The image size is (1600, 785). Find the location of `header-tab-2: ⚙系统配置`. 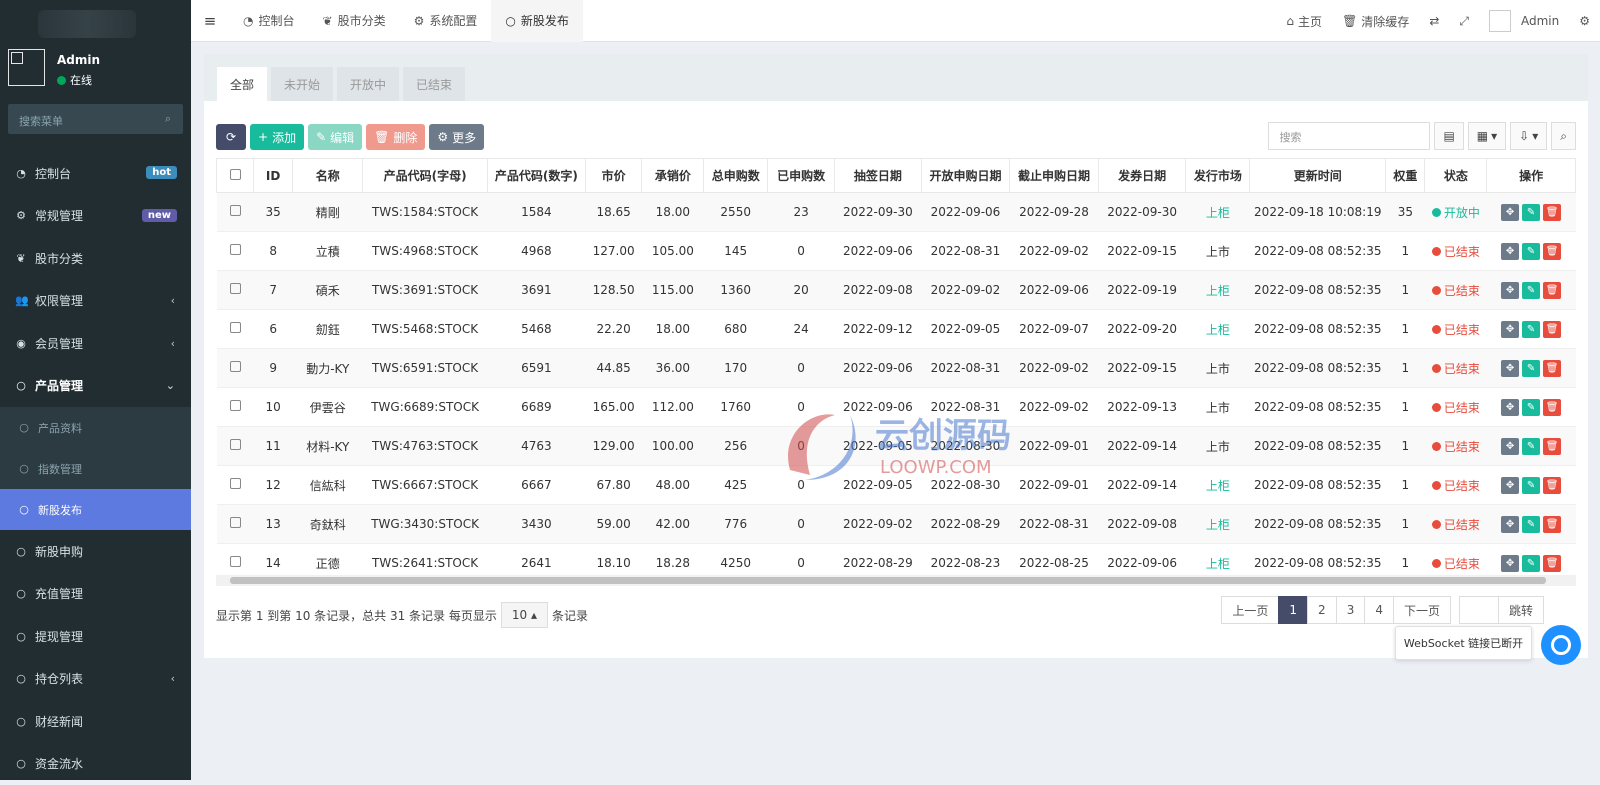

header-tab-2: ⚙系统配置 is located at coordinates (446, 21).